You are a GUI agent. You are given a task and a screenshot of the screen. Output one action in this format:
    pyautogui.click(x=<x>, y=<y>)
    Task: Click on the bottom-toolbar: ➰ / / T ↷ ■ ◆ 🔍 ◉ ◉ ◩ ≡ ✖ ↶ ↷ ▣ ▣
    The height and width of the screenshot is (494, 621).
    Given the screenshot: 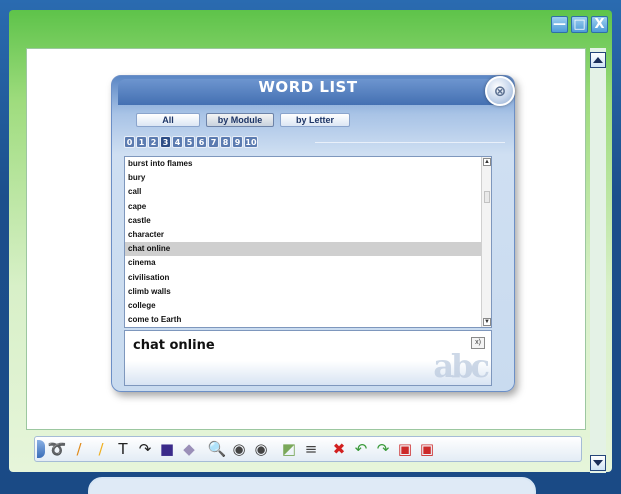 What is the action you would take?
    pyautogui.click(x=308, y=449)
    